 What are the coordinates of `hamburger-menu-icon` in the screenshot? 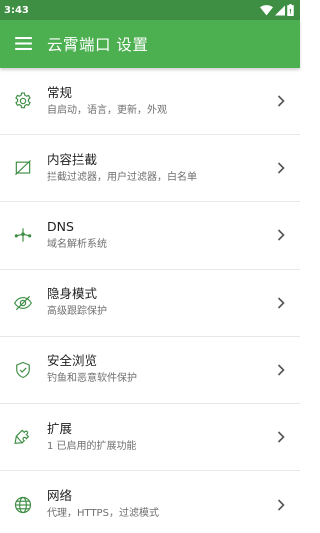 It's located at (23, 44).